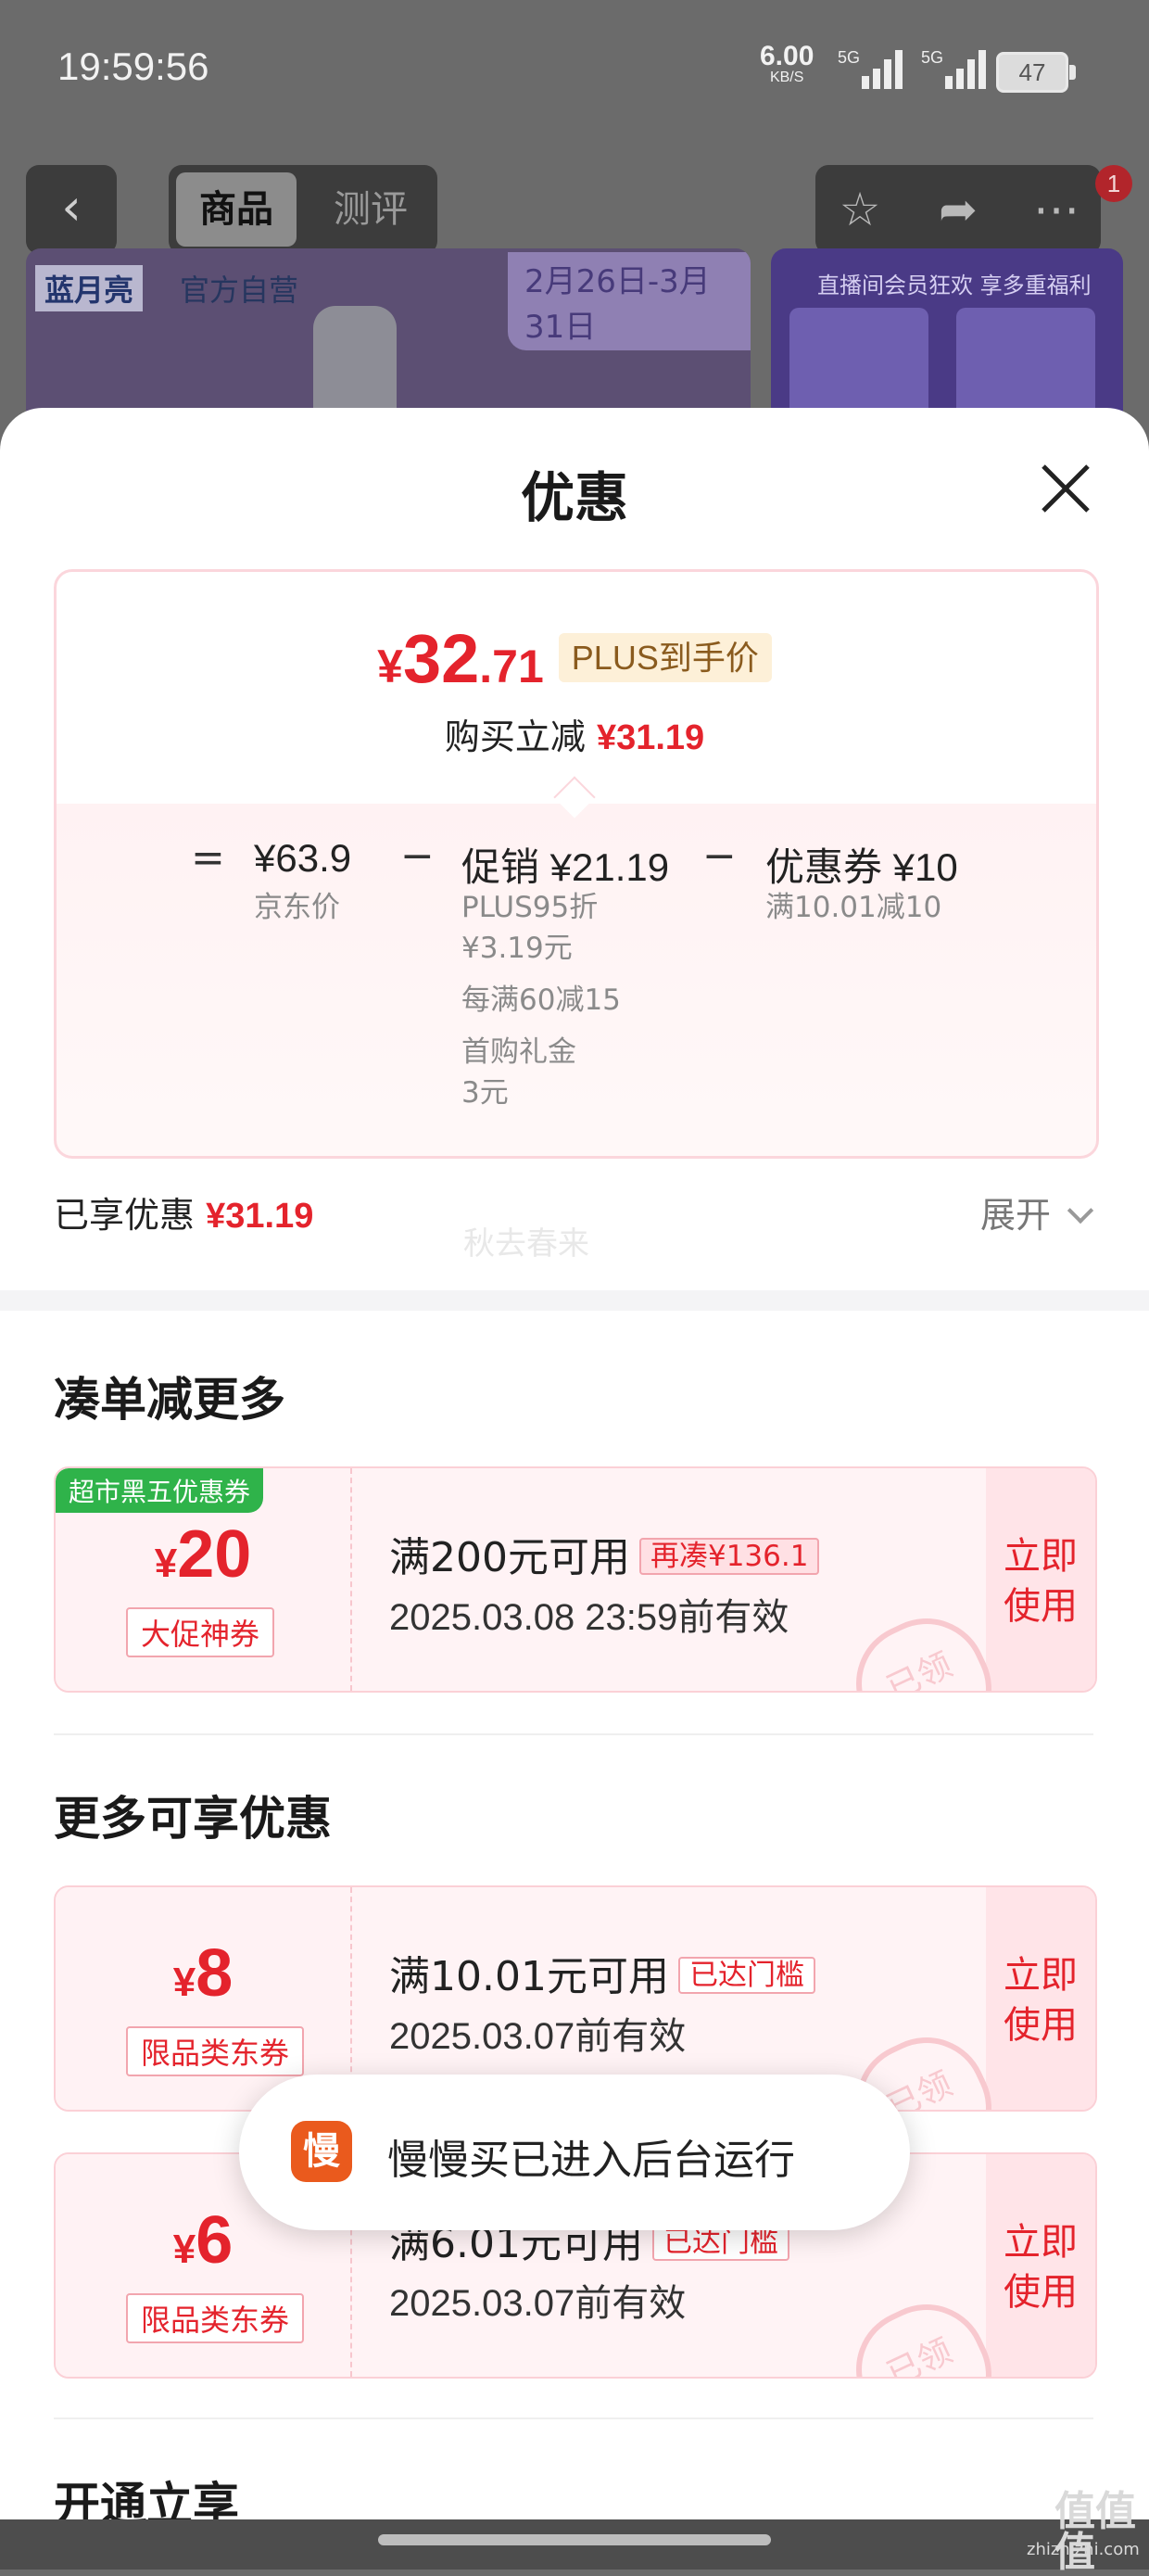  Describe the element at coordinates (1095, 2532) in the screenshot. I see `site-watermark-logo: 值值值` at that location.